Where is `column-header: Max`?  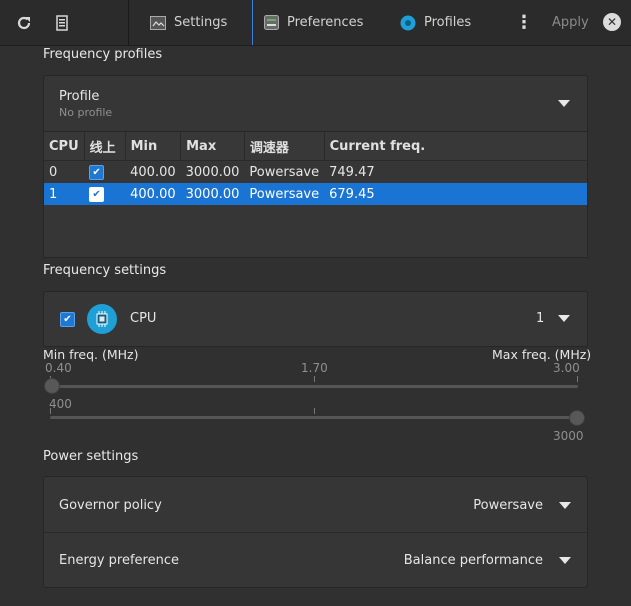
column-header: Max is located at coordinates (212, 146).